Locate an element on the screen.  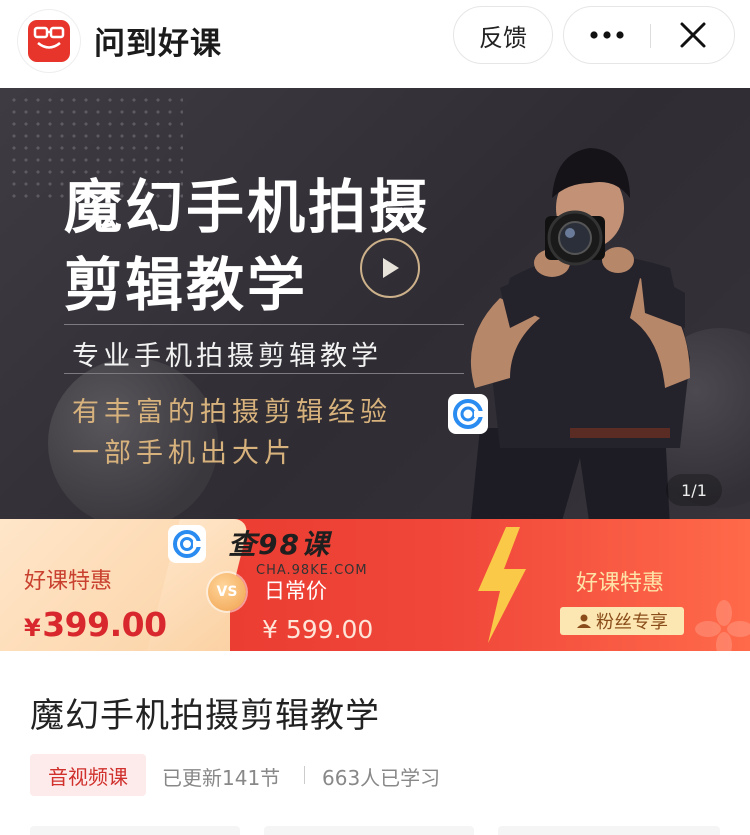
logo-icon is located at coordinates (49, 41).